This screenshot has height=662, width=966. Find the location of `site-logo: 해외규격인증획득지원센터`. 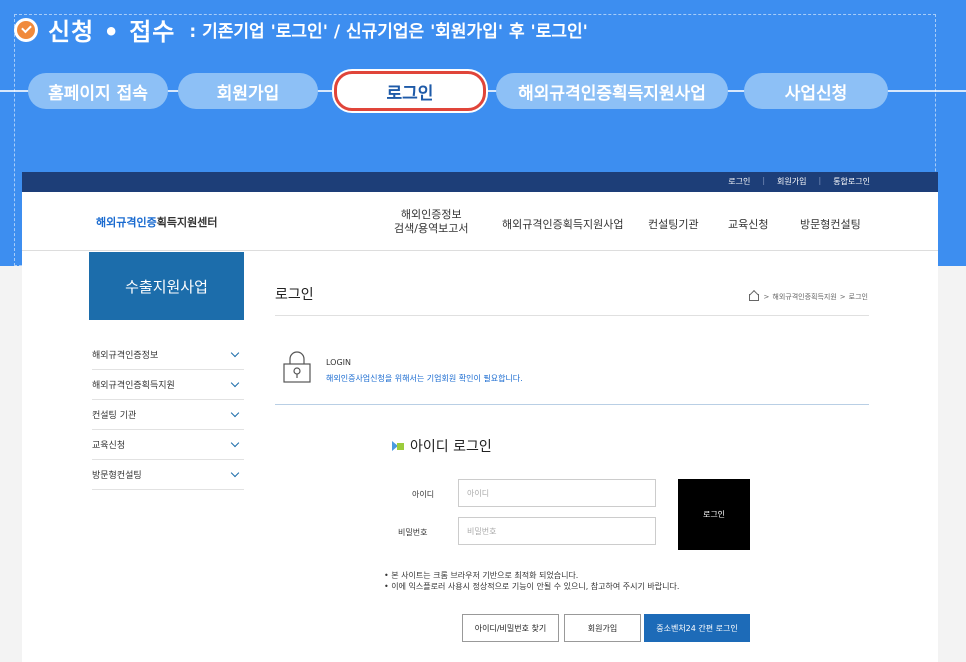

site-logo: 해외규격인증획득지원센터 is located at coordinates (156, 222).